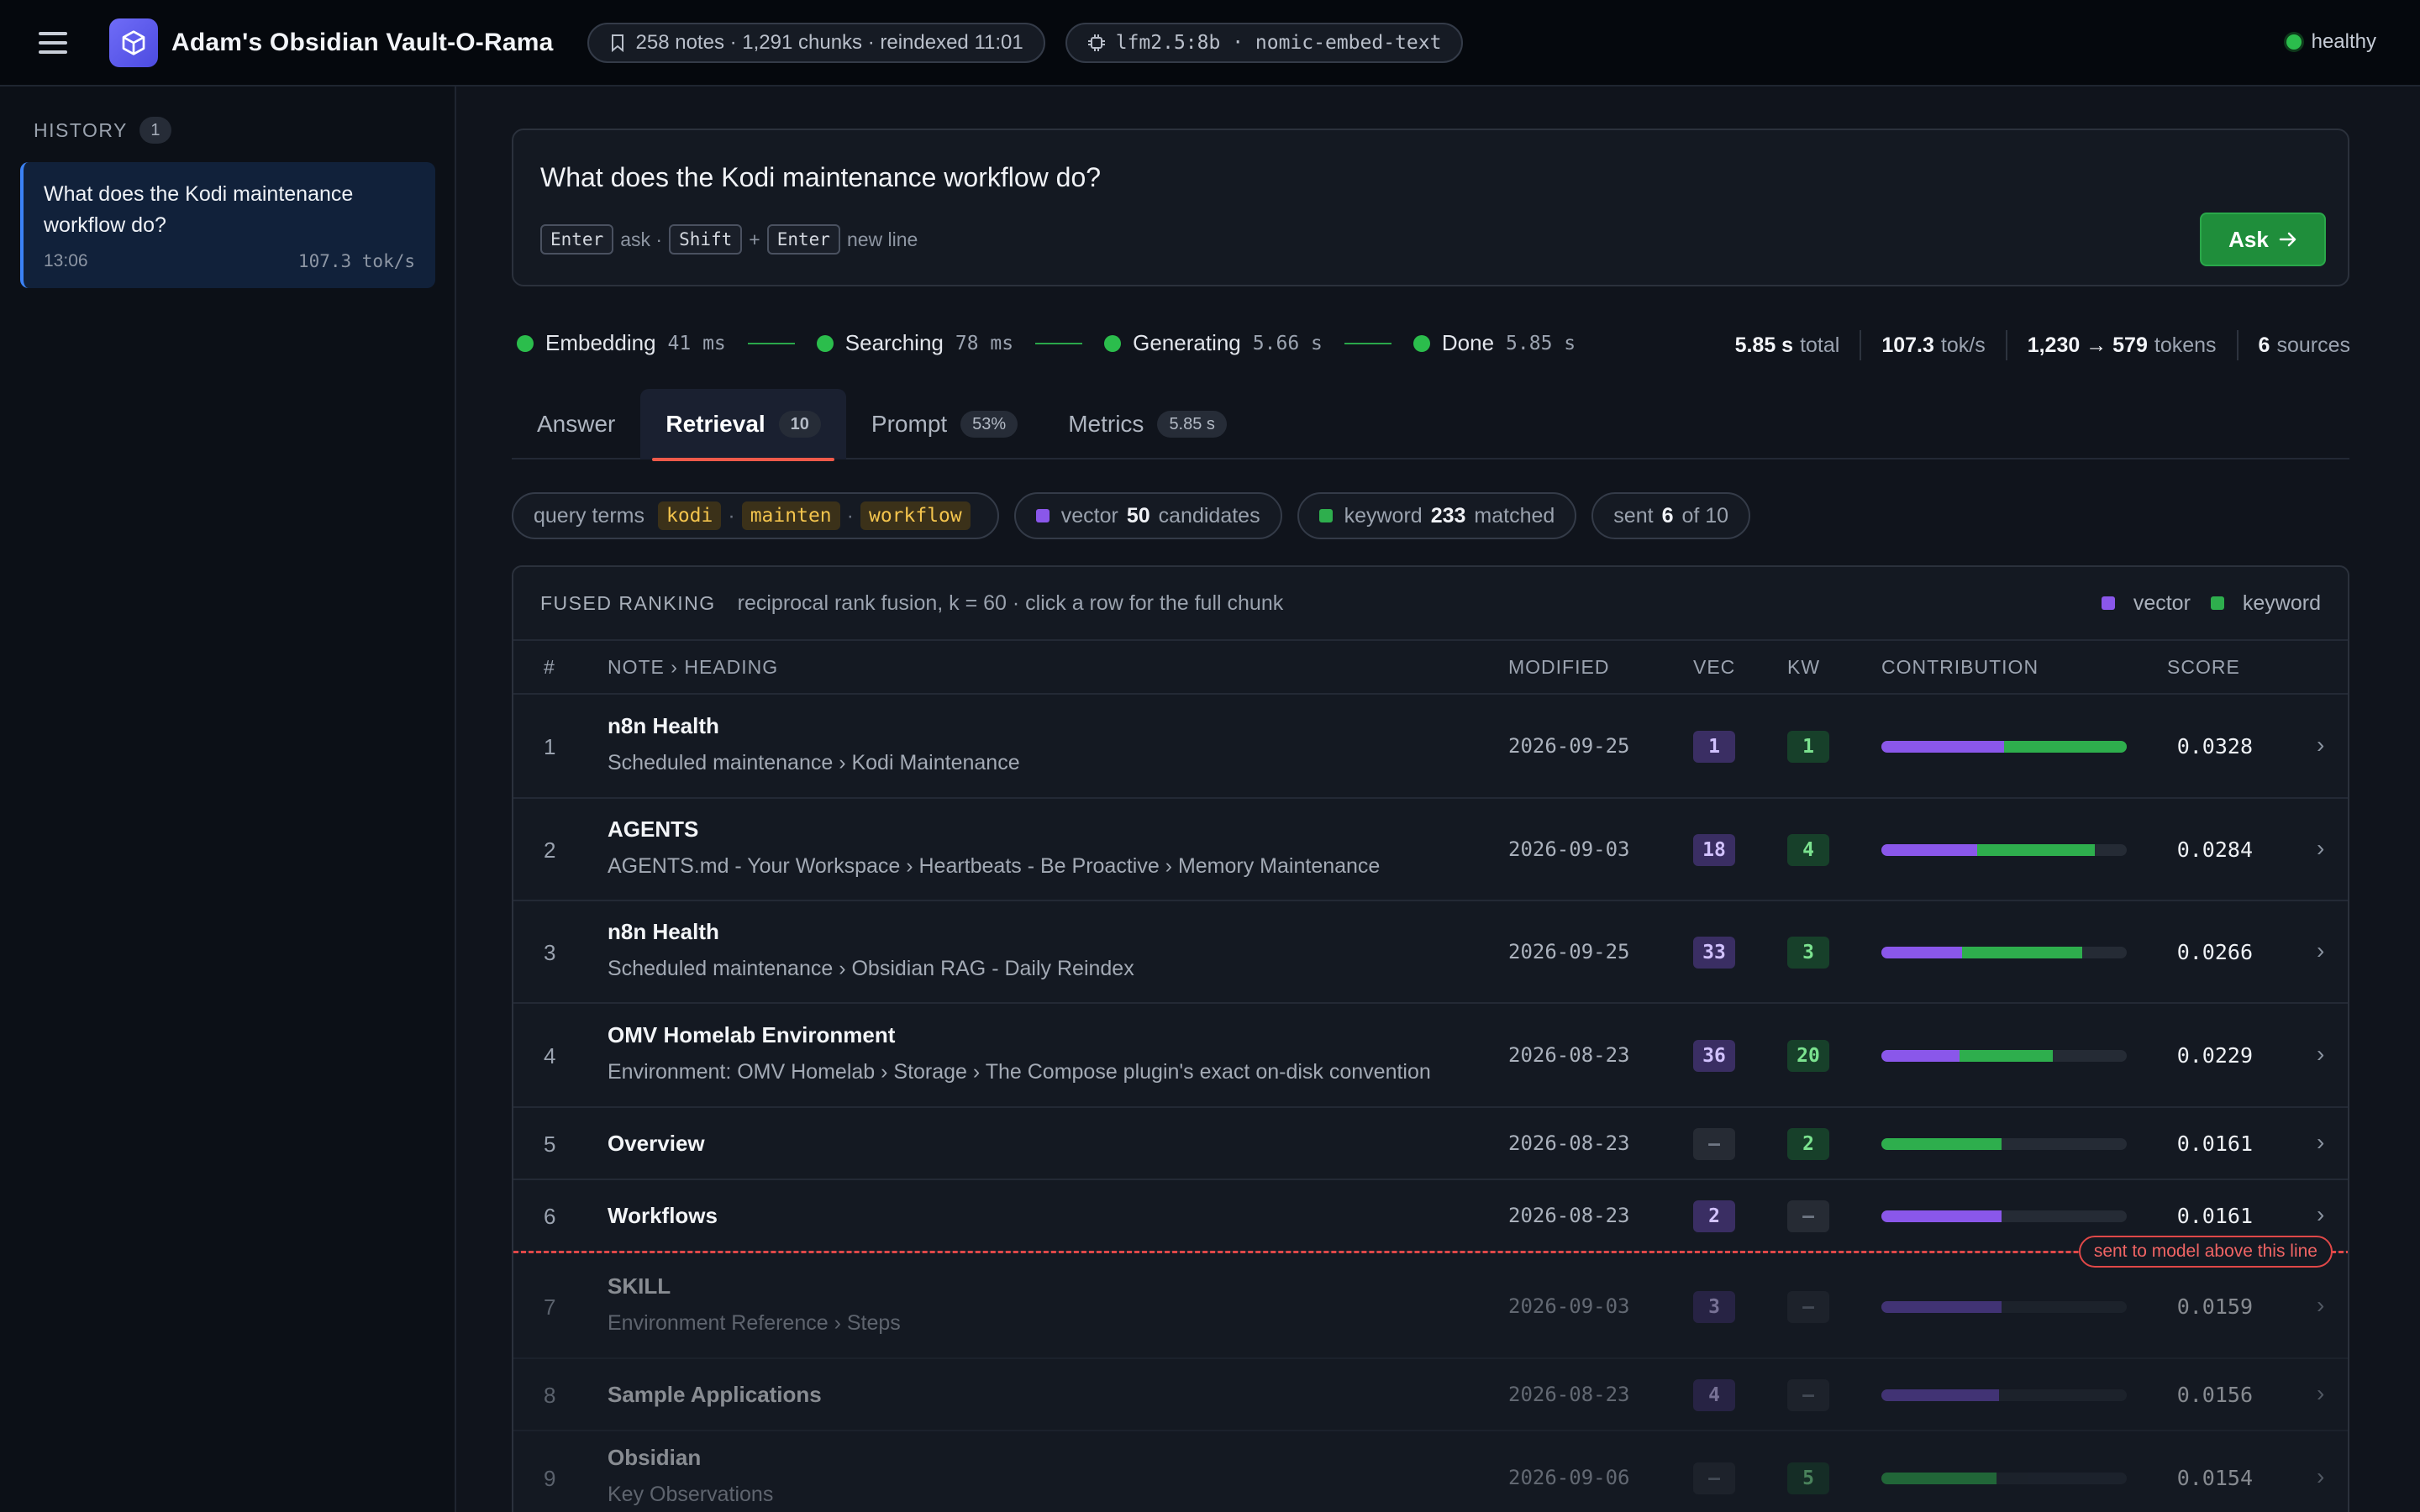 This screenshot has height=1512, width=2420. Describe the element at coordinates (1287, 343) in the screenshot. I see `stage-time: 5.66 s` at that location.